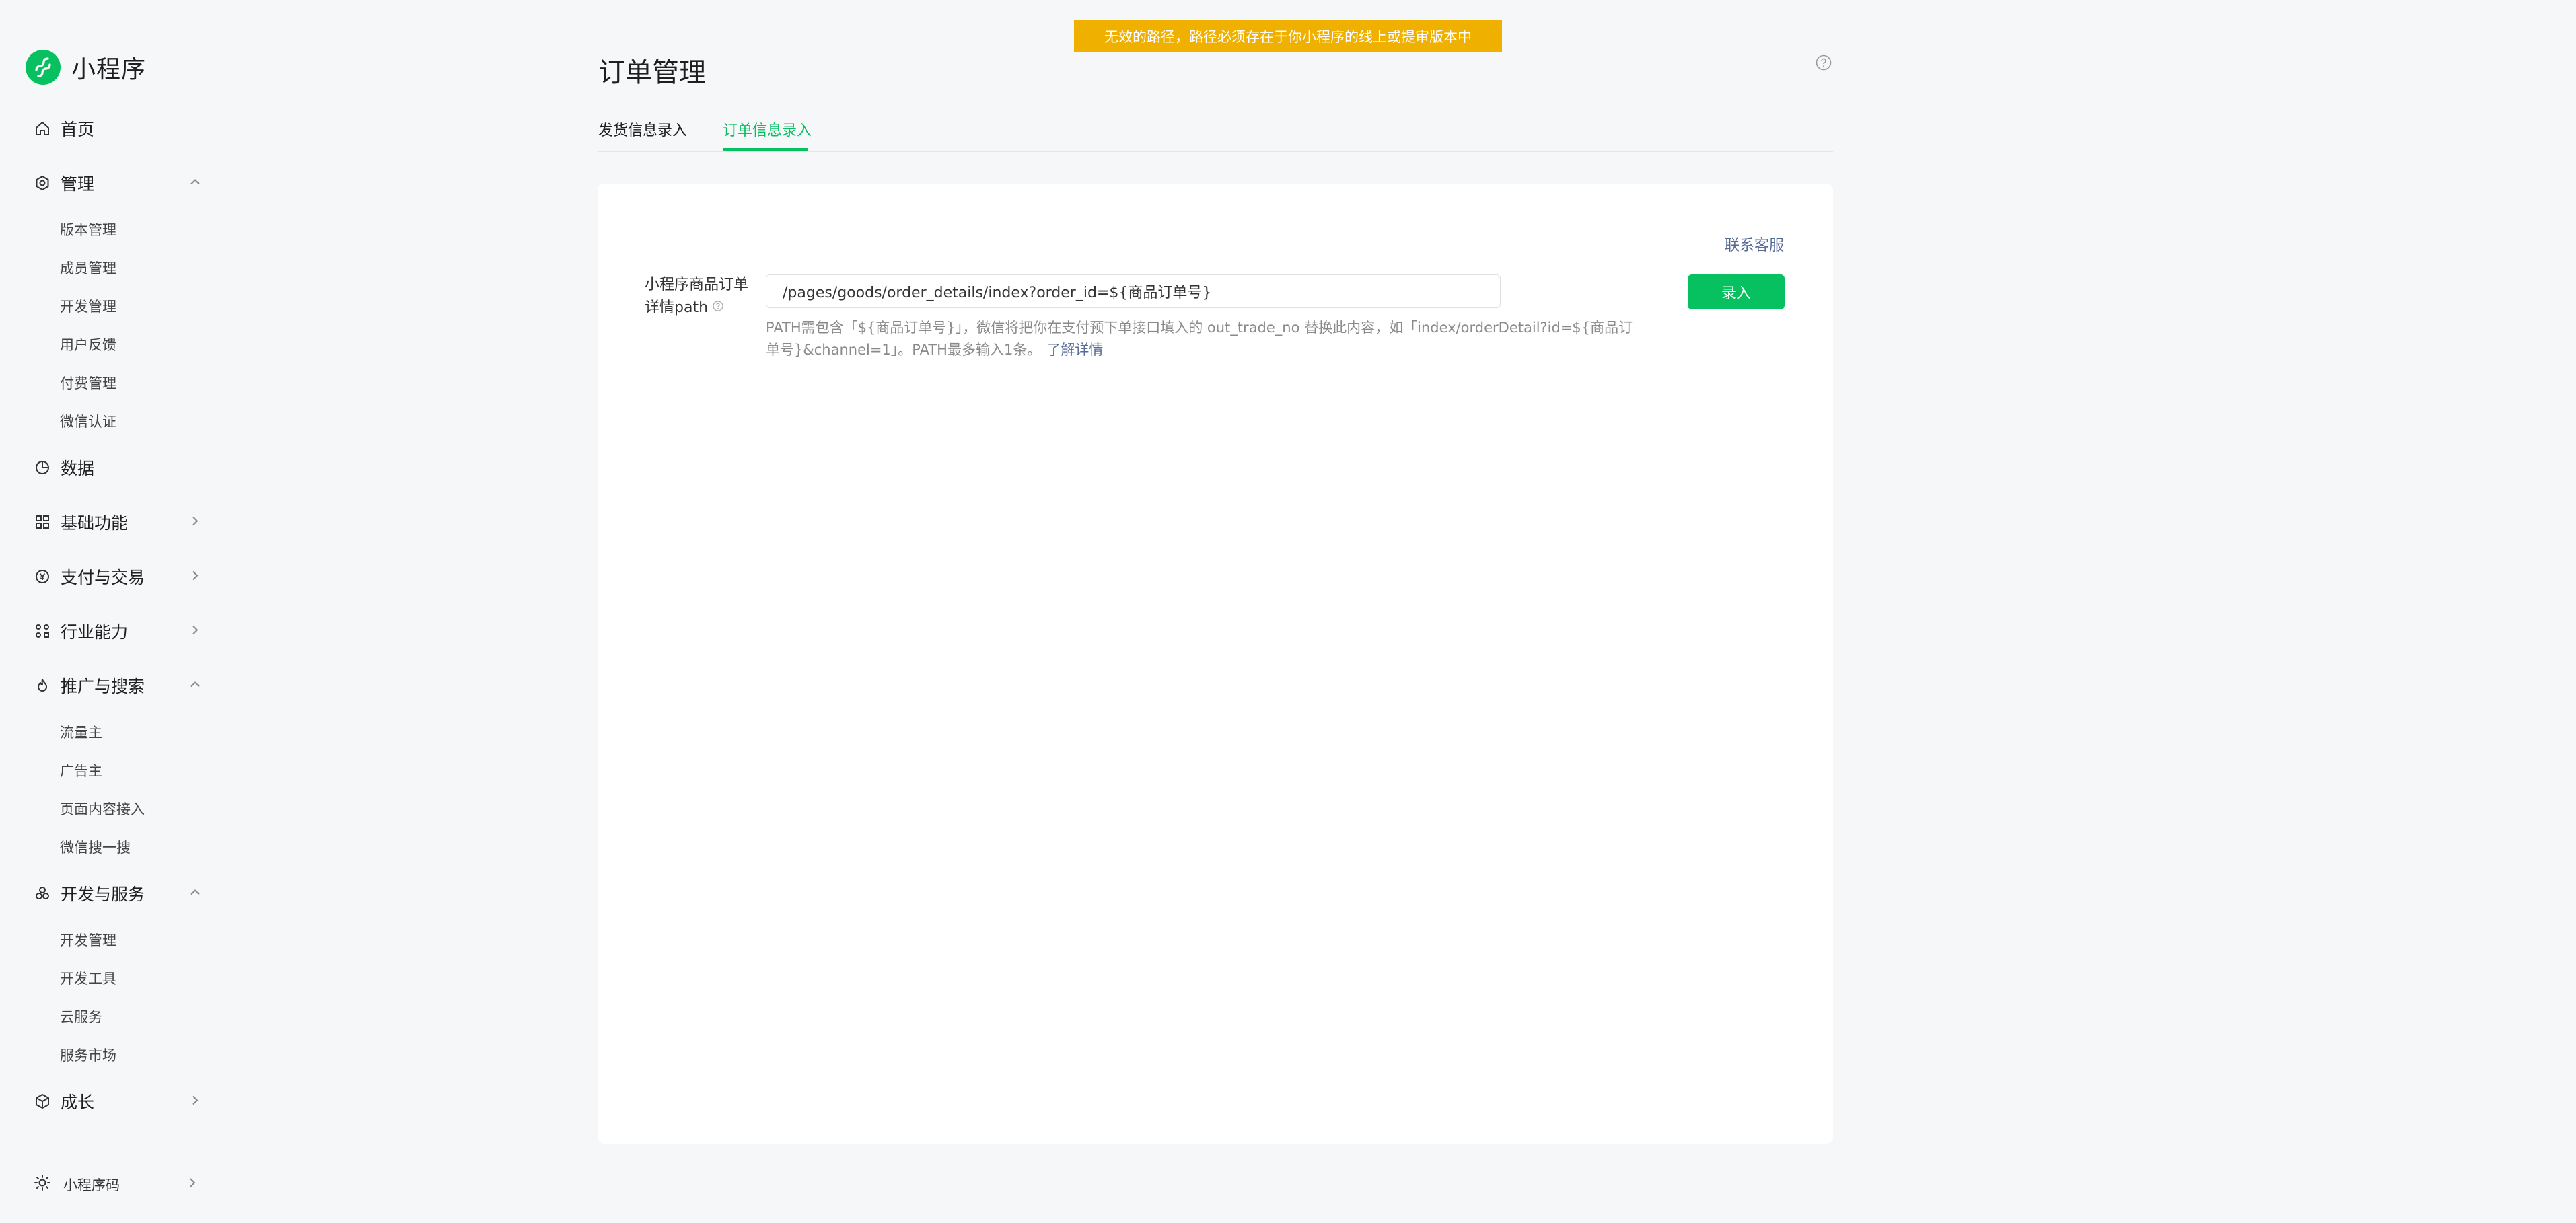 The image size is (2576, 1223). I want to click on dev-service-icon, so click(42, 894).